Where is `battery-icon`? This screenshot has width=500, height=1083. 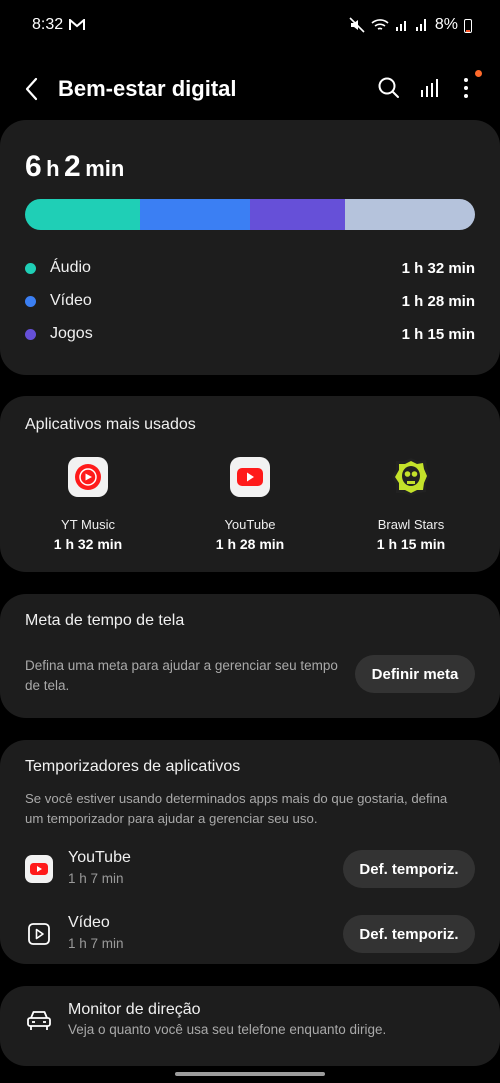 battery-icon is located at coordinates (468, 25).